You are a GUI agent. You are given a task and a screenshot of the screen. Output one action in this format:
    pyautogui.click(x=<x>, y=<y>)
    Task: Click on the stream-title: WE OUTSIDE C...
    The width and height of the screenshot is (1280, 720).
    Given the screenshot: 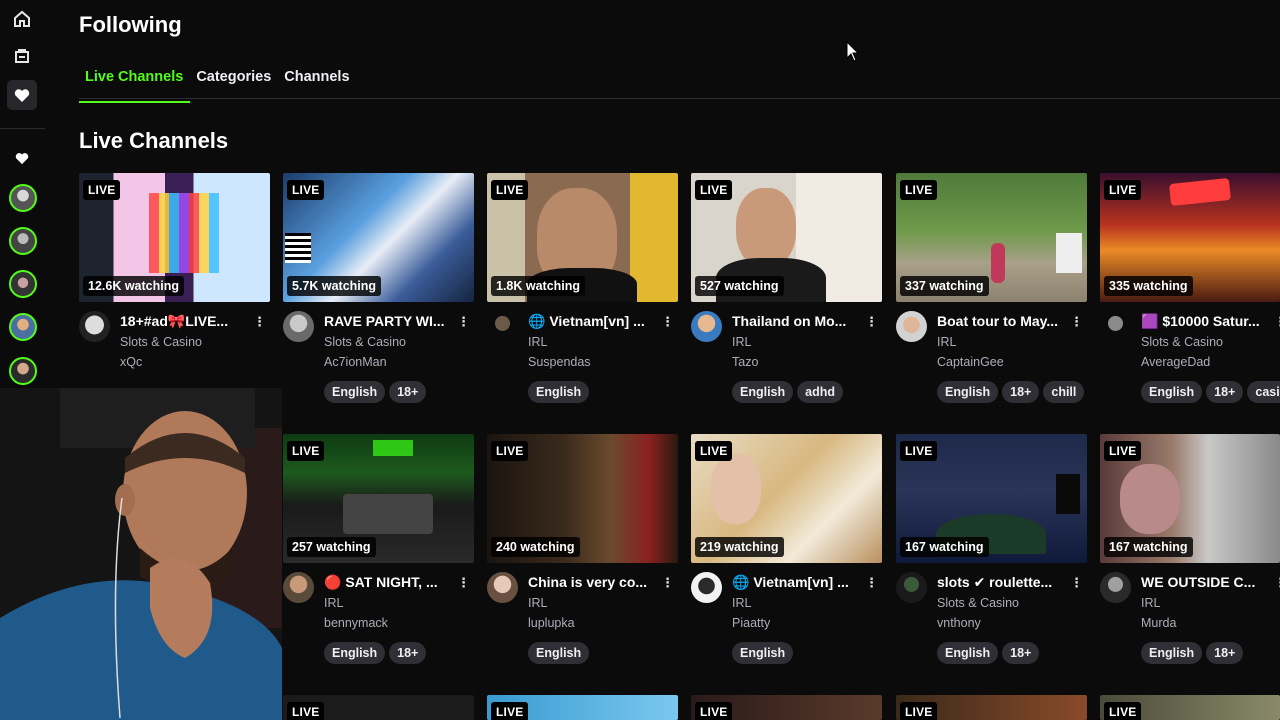 What is the action you would take?
    pyautogui.click(x=1205, y=582)
    